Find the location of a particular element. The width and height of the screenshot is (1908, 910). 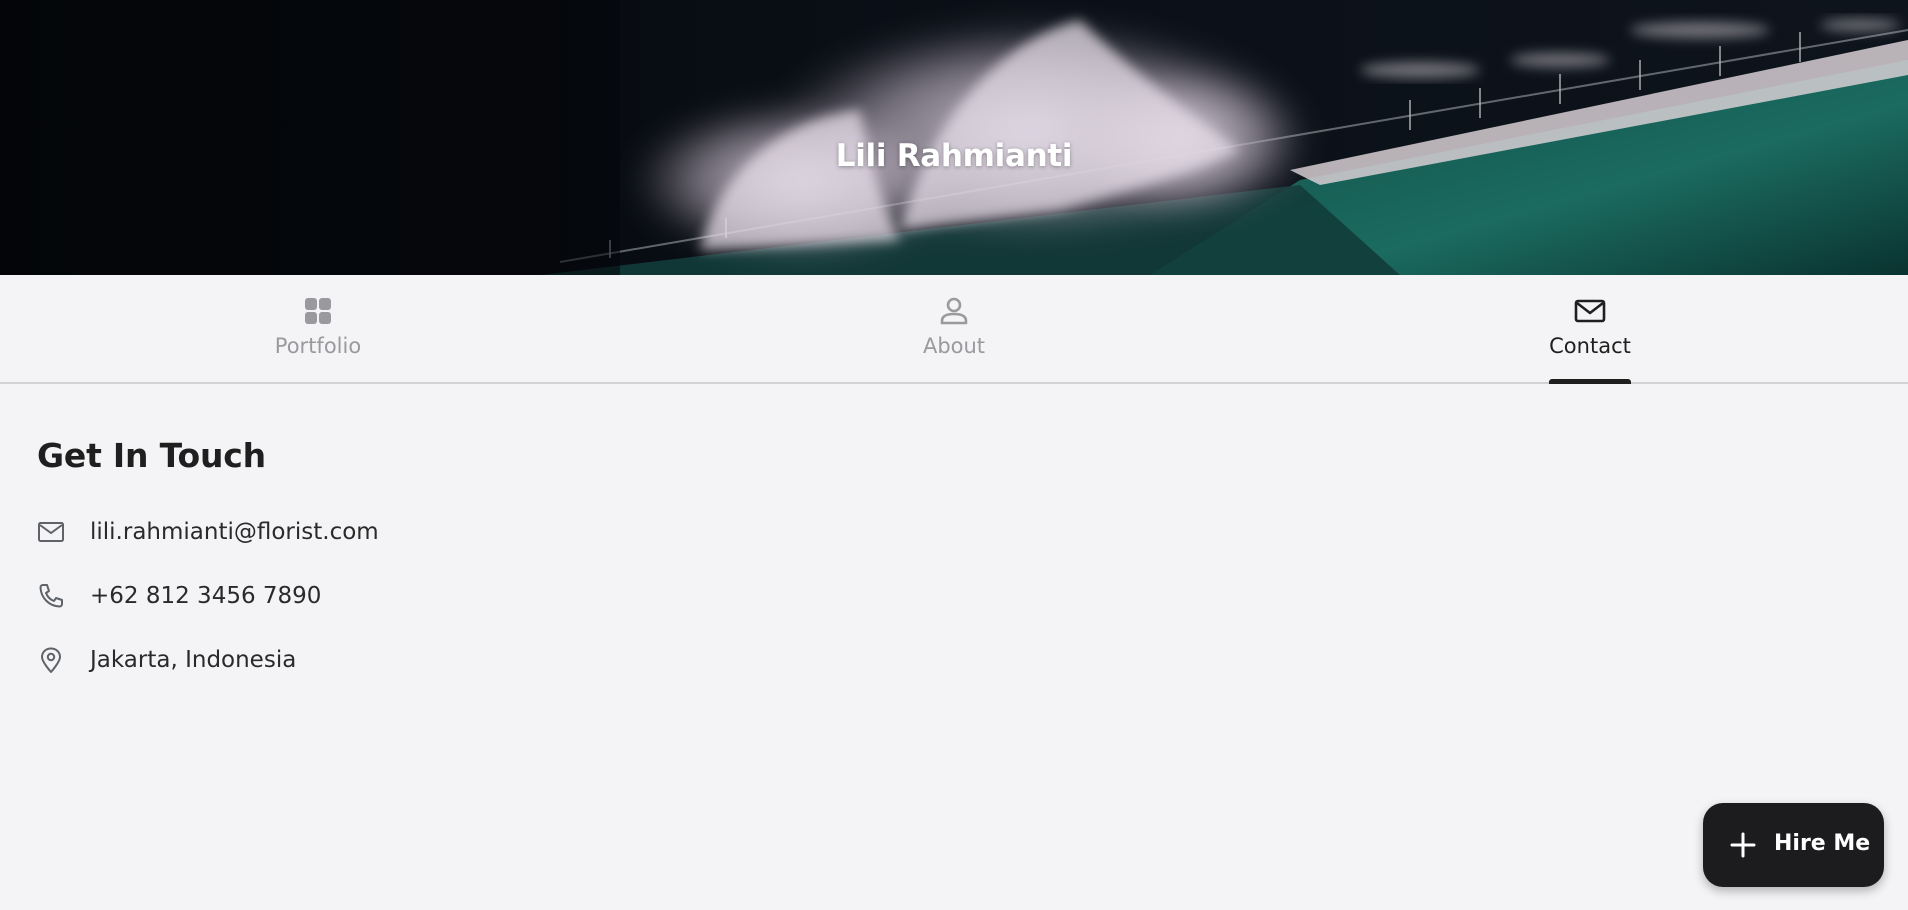

tab-contact: Contact is located at coordinates (1590, 329).